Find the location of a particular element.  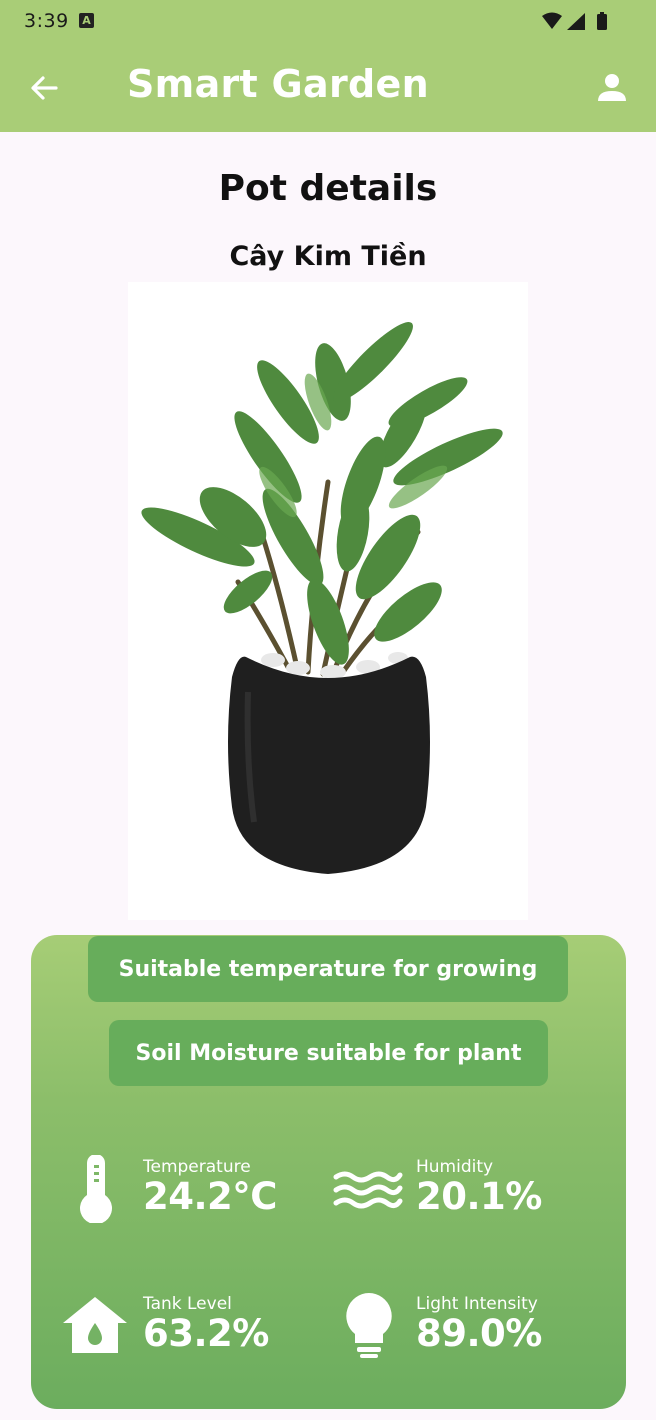

metric-value: 63.2% is located at coordinates (206, 1333).